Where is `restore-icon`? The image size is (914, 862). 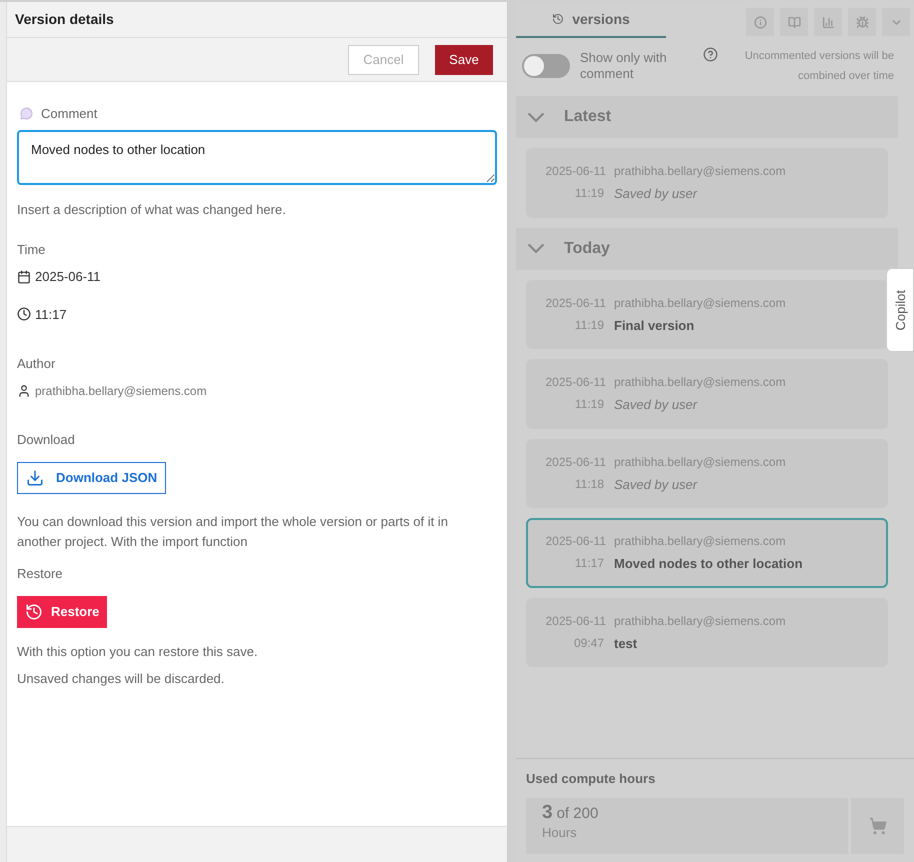 restore-icon is located at coordinates (34, 611).